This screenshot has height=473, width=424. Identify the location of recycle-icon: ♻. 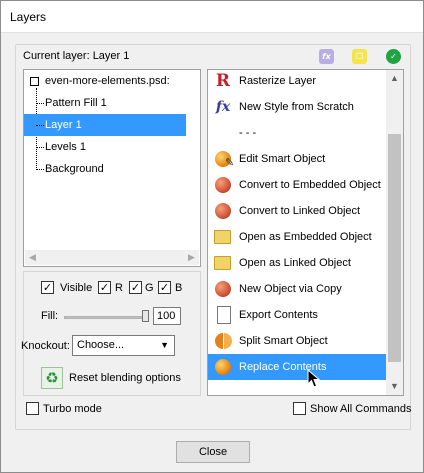
(52, 378).